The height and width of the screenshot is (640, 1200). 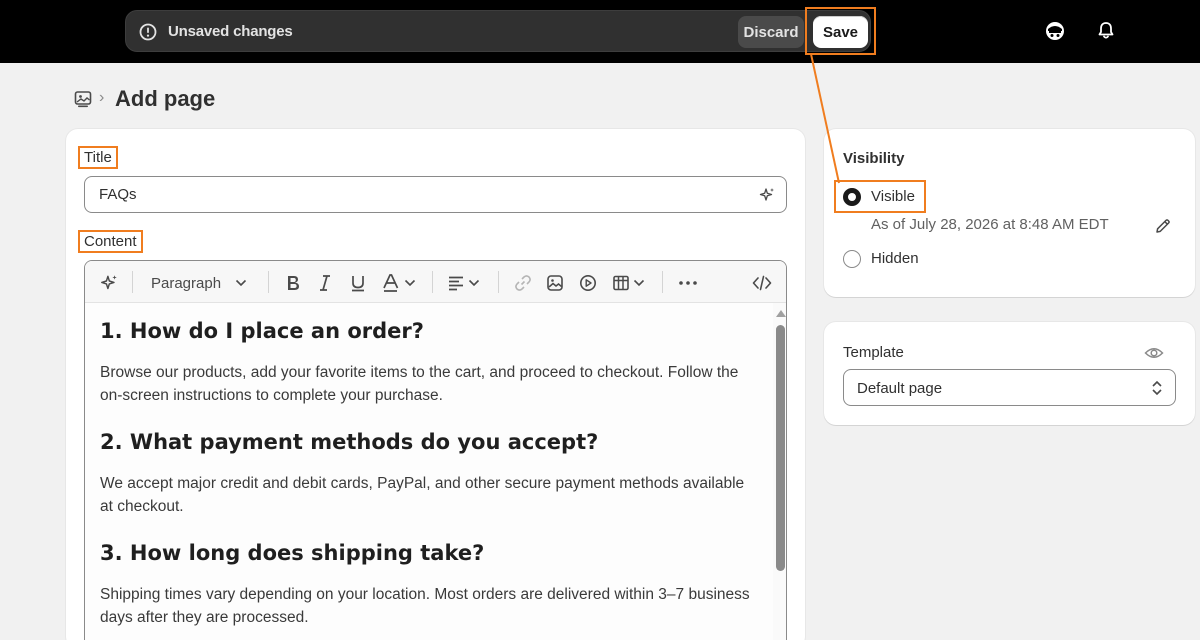 I want to click on edit-pencil-icon, so click(x=1163, y=226).